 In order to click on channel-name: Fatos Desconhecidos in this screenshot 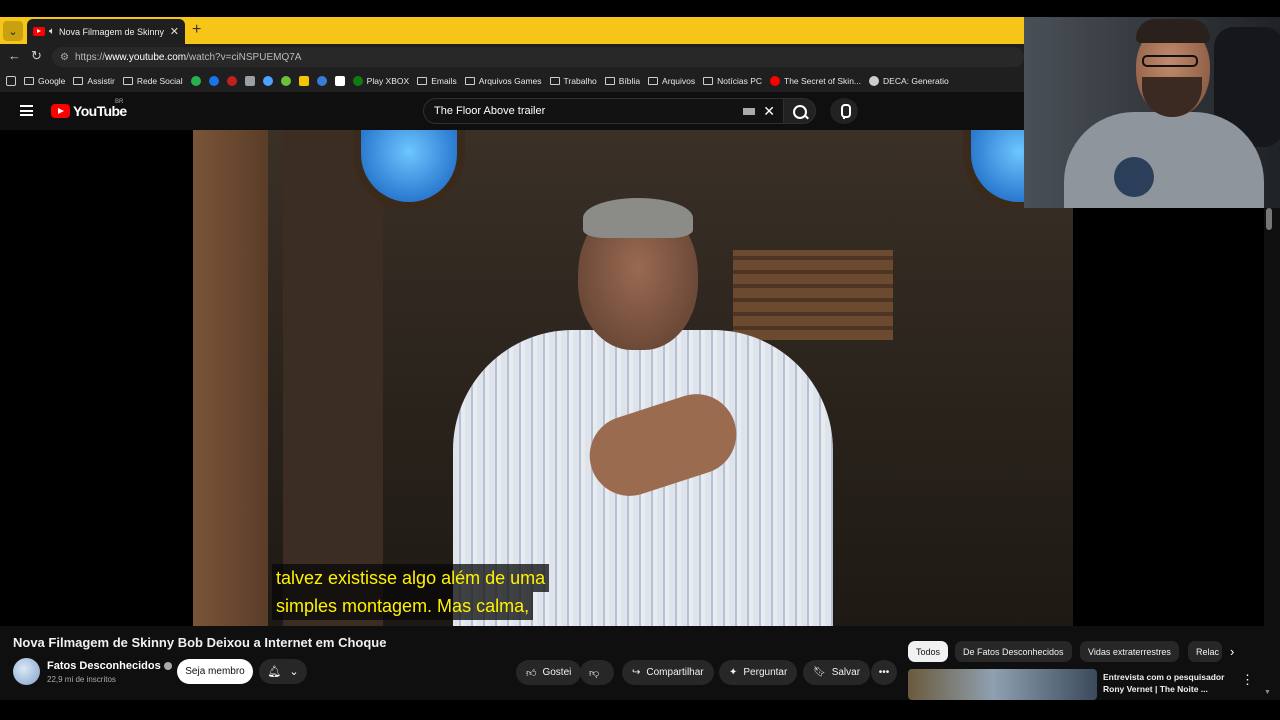, I will do `click(104, 666)`.